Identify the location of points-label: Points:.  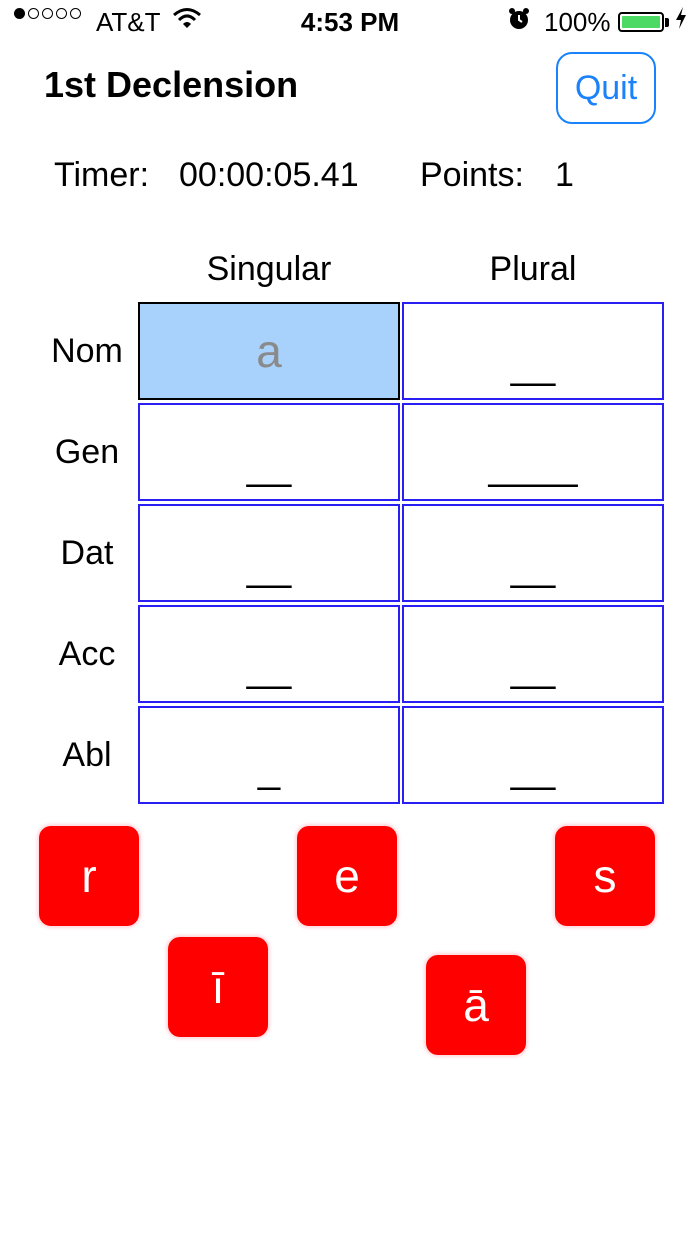
(472, 175).